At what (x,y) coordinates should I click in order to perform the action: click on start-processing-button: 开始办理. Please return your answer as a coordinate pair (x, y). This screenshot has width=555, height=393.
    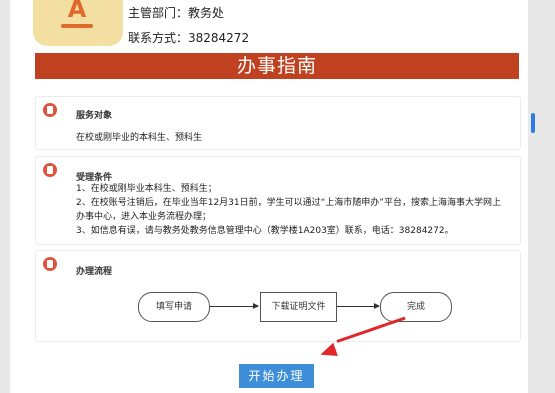
    Looking at the image, I should click on (276, 376).